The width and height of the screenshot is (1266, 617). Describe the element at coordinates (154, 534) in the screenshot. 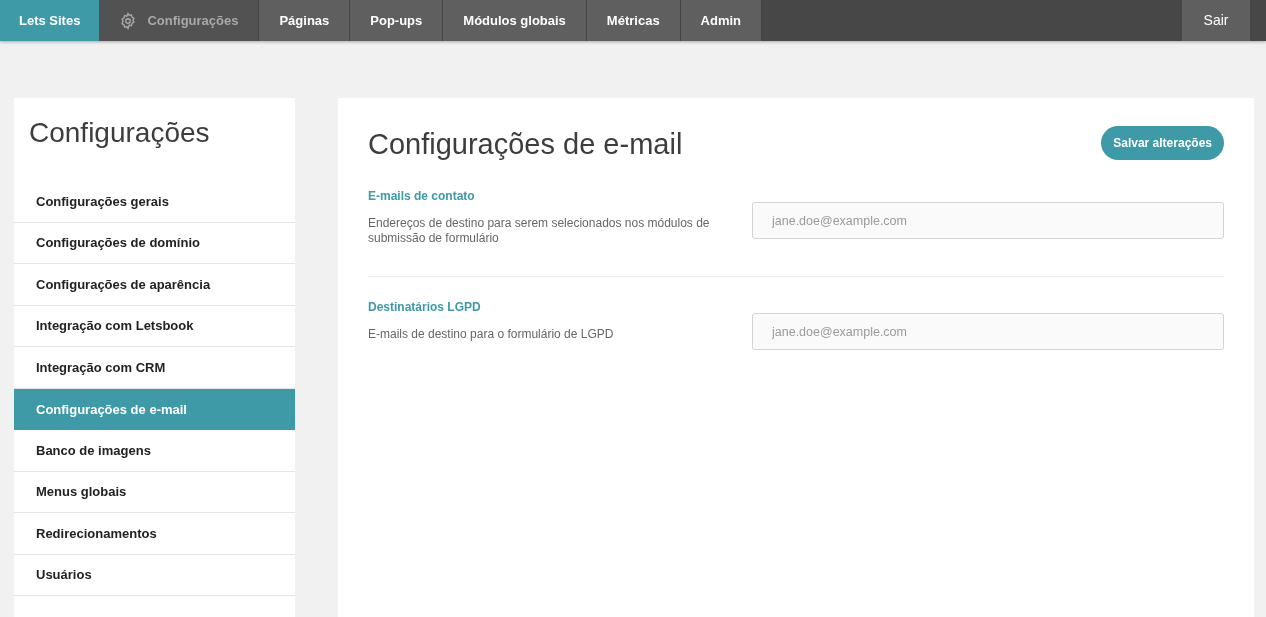

I see `sidebar-item: Redirecionamentos` at that location.